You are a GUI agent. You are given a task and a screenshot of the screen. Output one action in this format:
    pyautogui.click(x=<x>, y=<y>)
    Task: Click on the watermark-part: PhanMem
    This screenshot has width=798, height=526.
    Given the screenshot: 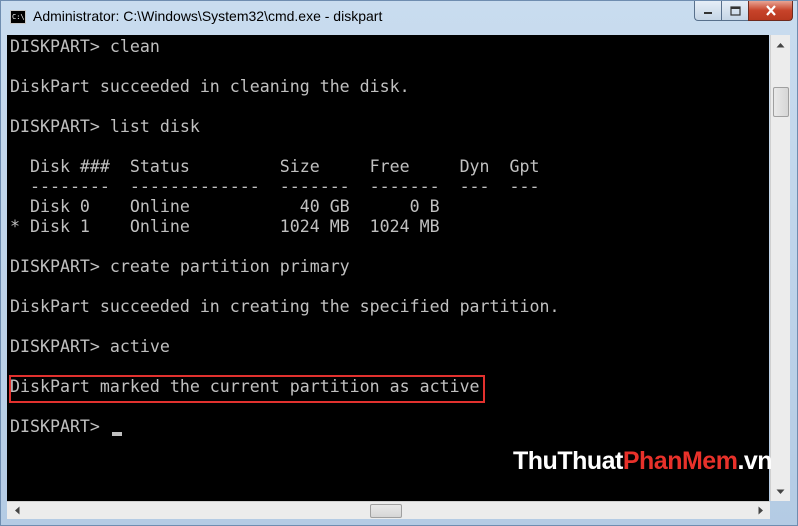 What is the action you would take?
    pyautogui.click(x=680, y=461)
    